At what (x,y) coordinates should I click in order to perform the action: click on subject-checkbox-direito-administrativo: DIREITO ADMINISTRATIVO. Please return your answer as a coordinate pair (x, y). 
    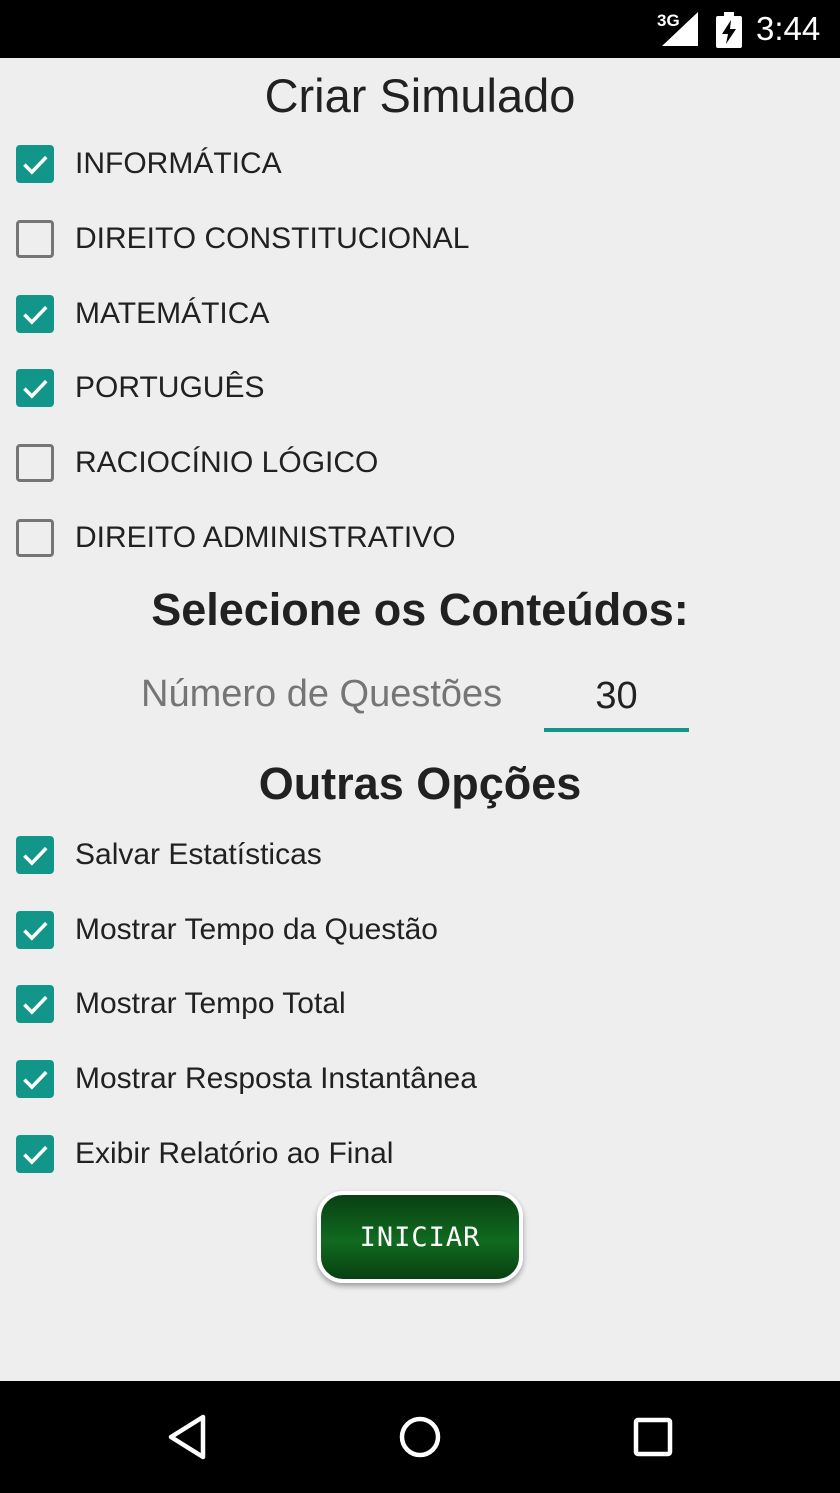
    Looking at the image, I should click on (236, 538).